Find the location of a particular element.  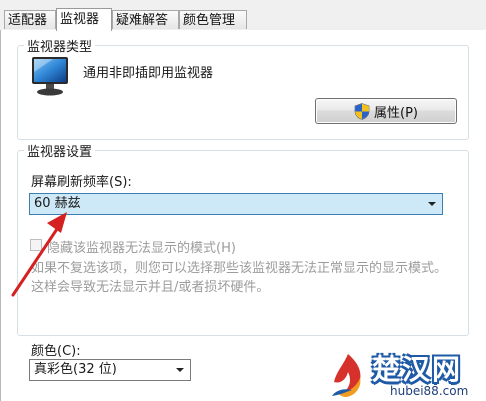

tab-monitor: 监视器 is located at coordinates (84, 19).